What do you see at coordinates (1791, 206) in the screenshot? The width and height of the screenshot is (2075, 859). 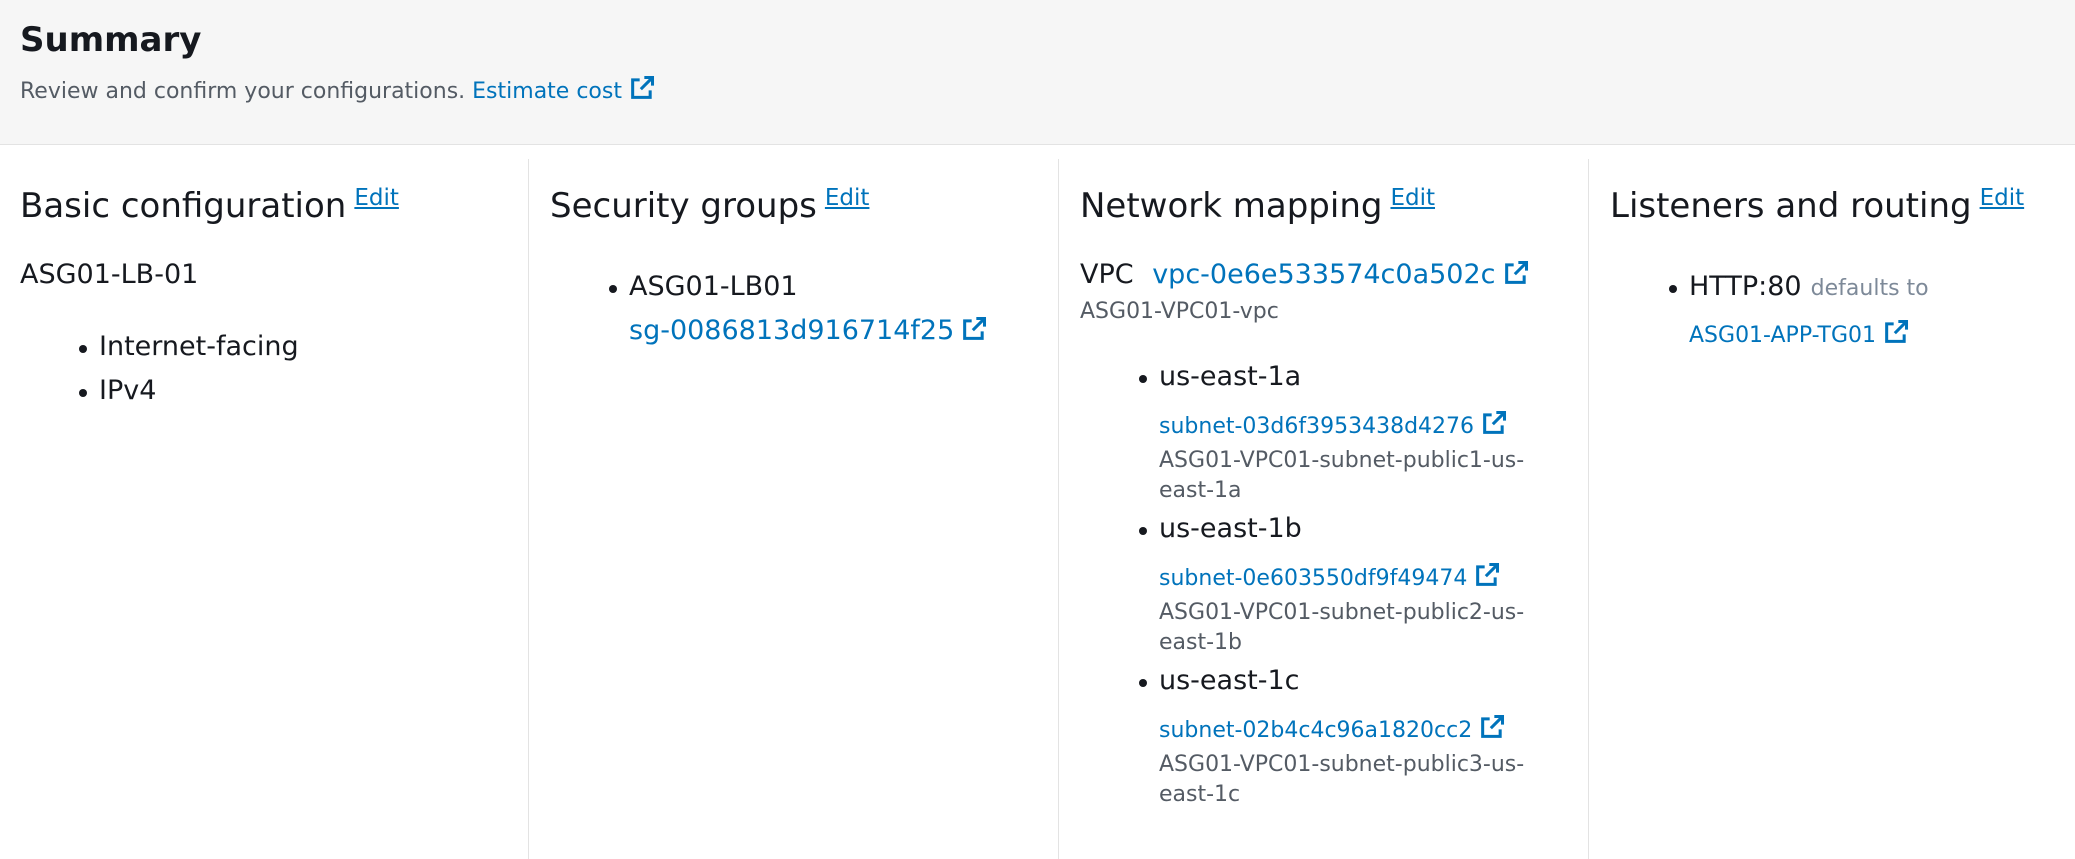 I see `listeners-routing-title: Listeners and routing` at bounding box center [1791, 206].